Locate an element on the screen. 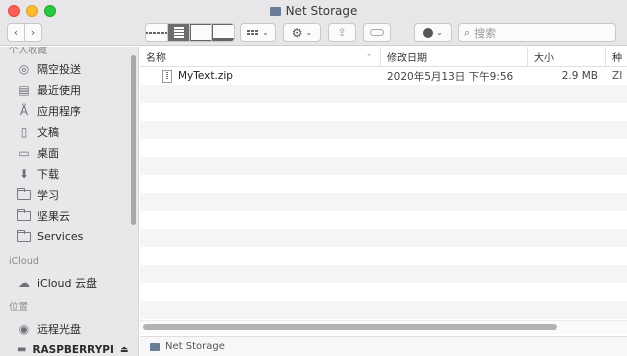 The height and width of the screenshot is (356, 627). disc-icon: ◉ is located at coordinates (24, 328).